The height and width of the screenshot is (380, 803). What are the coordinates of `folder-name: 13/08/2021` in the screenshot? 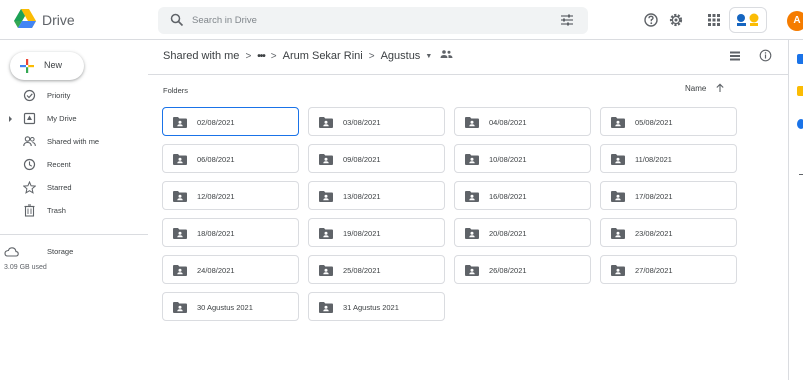 It's located at (362, 196).